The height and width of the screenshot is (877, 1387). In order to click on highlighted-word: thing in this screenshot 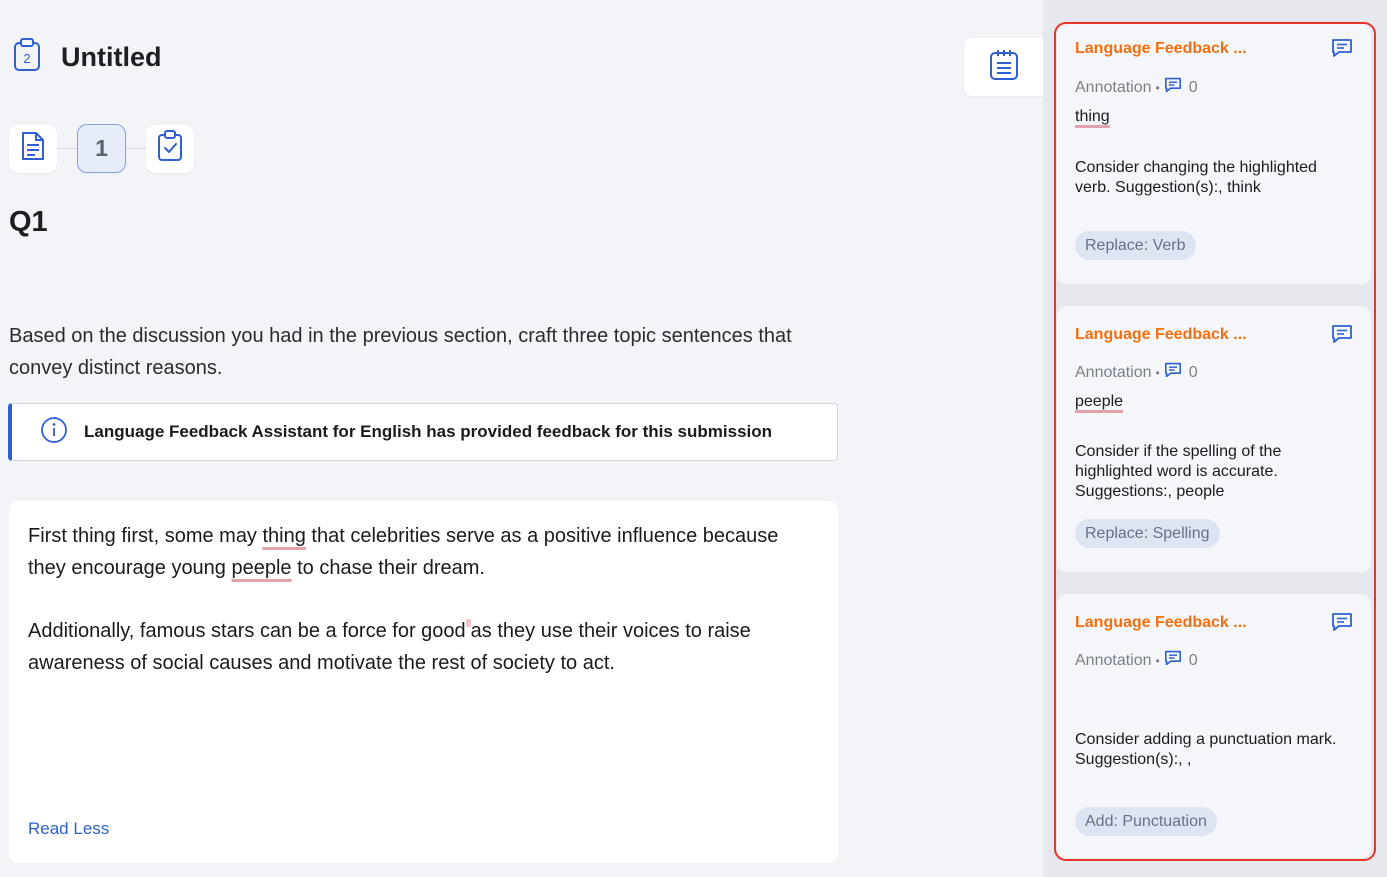, I will do `click(284, 536)`.